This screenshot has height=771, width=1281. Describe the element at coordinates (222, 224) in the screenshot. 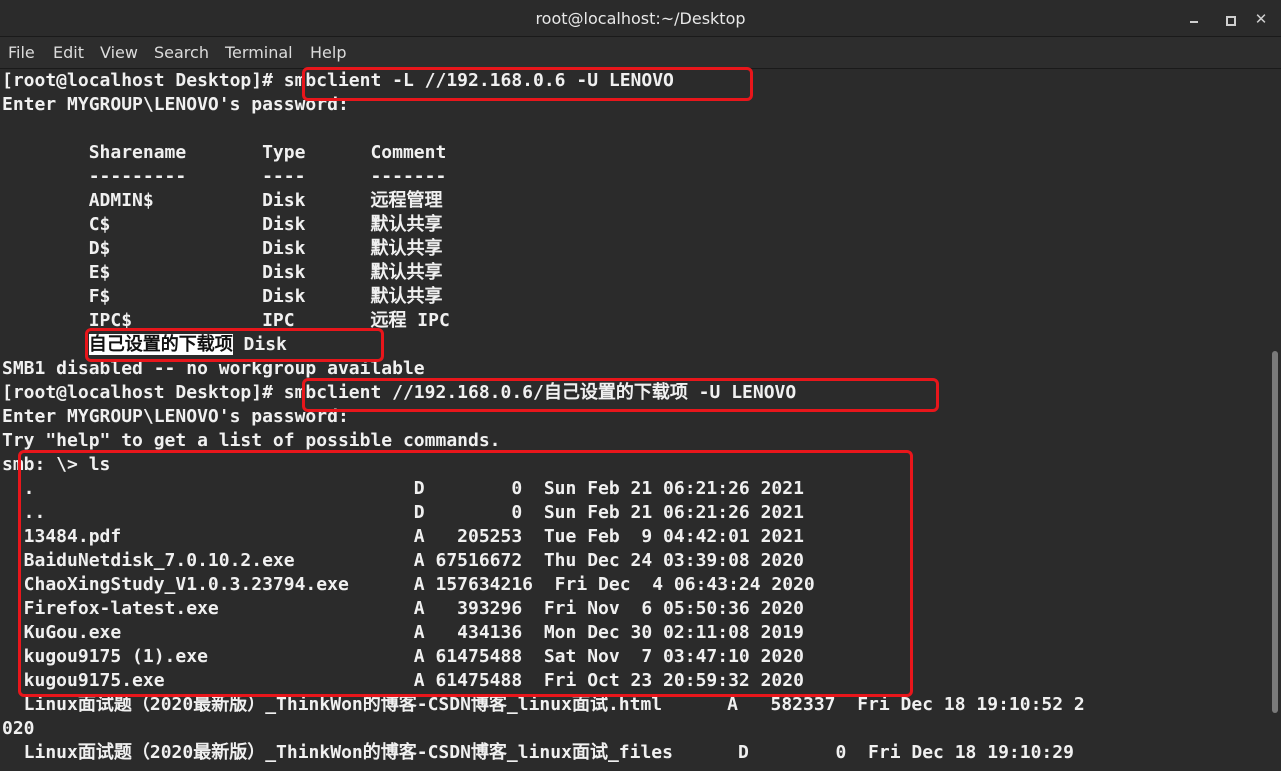

I see `terminal-line: C$ Disk 默认共享` at that location.